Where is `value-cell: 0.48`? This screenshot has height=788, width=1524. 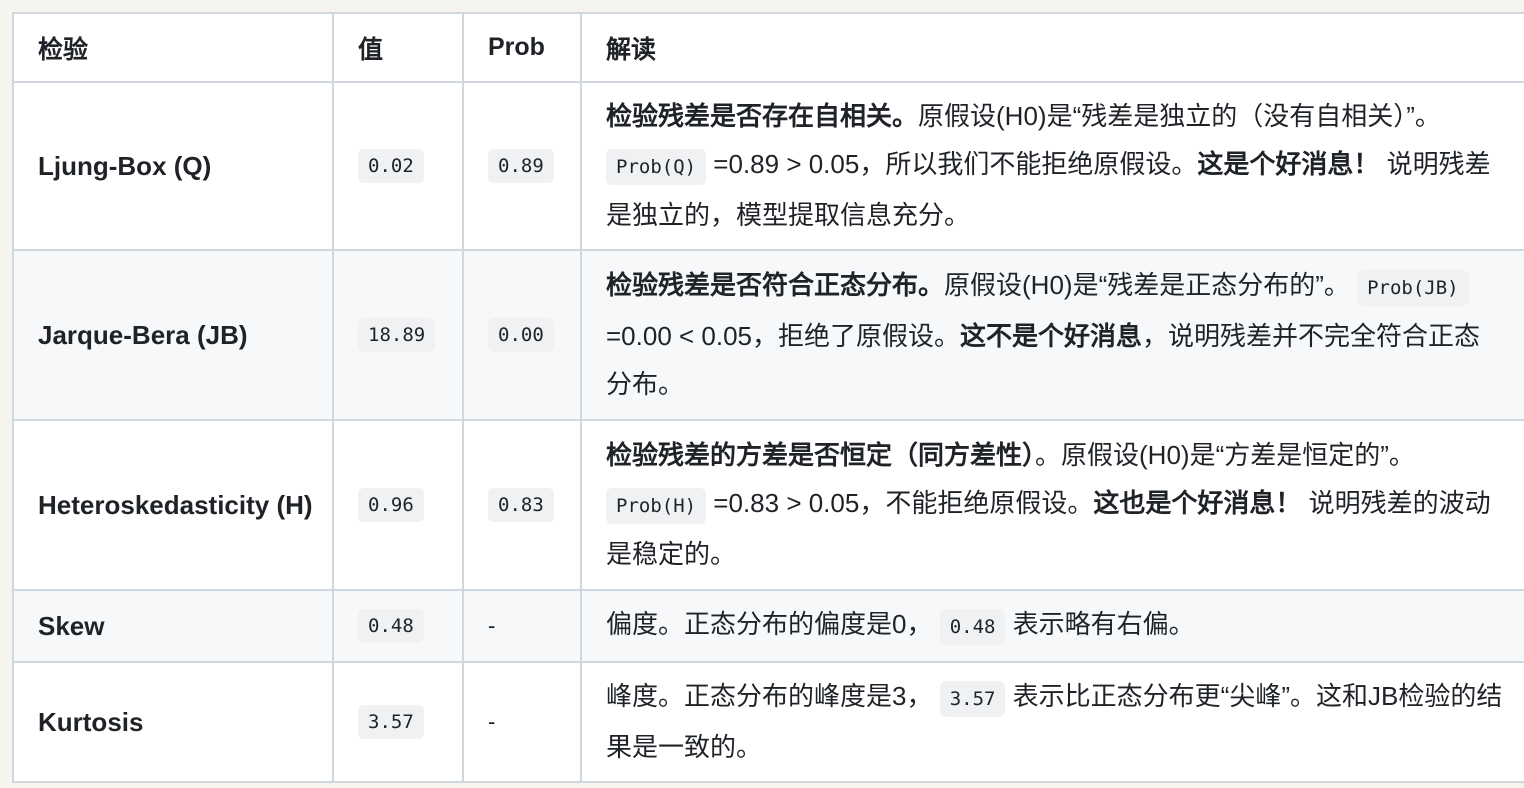 value-cell: 0.48 is located at coordinates (398, 626).